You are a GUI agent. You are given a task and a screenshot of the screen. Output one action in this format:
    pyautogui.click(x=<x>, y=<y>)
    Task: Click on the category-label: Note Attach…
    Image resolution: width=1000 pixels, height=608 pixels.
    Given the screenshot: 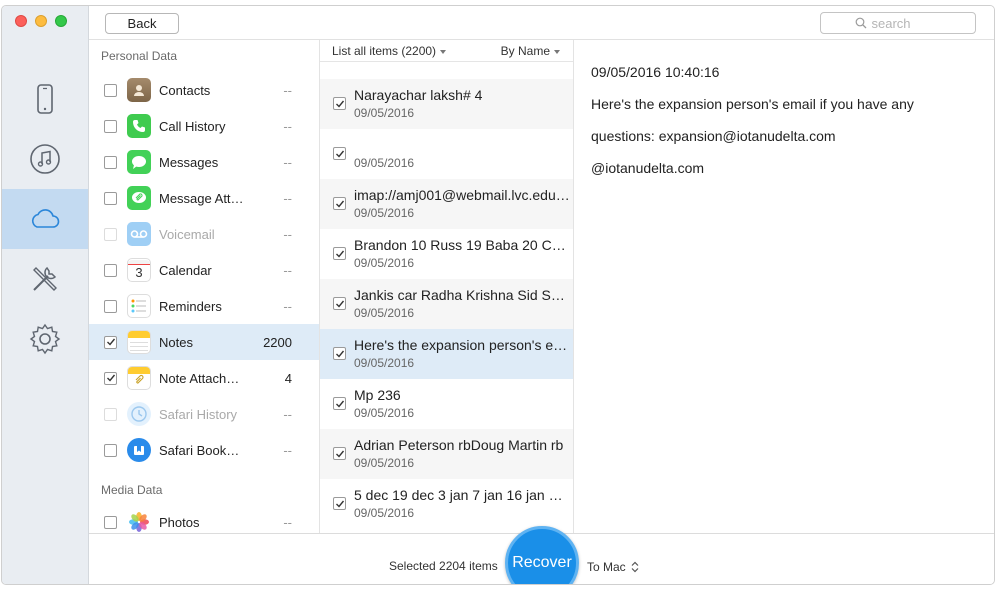 What is the action you would take?
    pyautogui.click(x=199, y=378)
    